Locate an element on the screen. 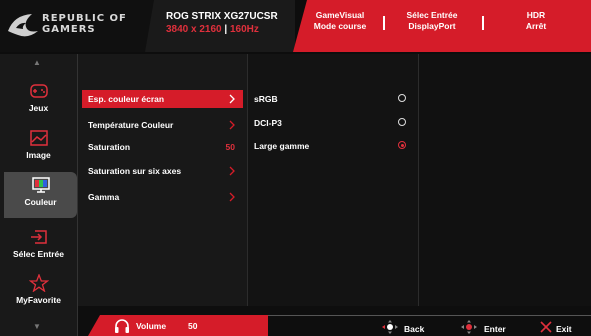 This screenshot has width=591, height=336. menu-item-label: Saturation is located at coordinates (109, 147).